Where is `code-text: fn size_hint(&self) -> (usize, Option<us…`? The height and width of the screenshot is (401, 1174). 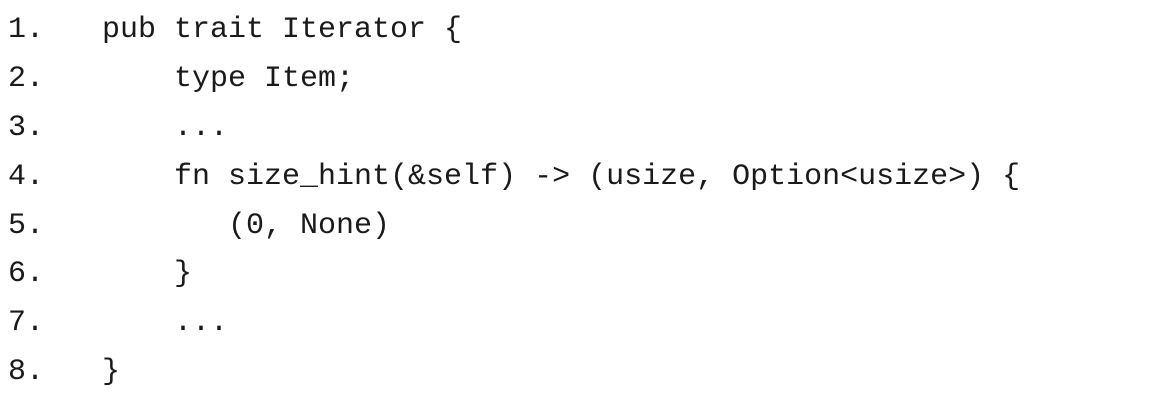
code-text: fn size_hint(&self) -> (usize, Option<us… is located at coordinates (552, 176).